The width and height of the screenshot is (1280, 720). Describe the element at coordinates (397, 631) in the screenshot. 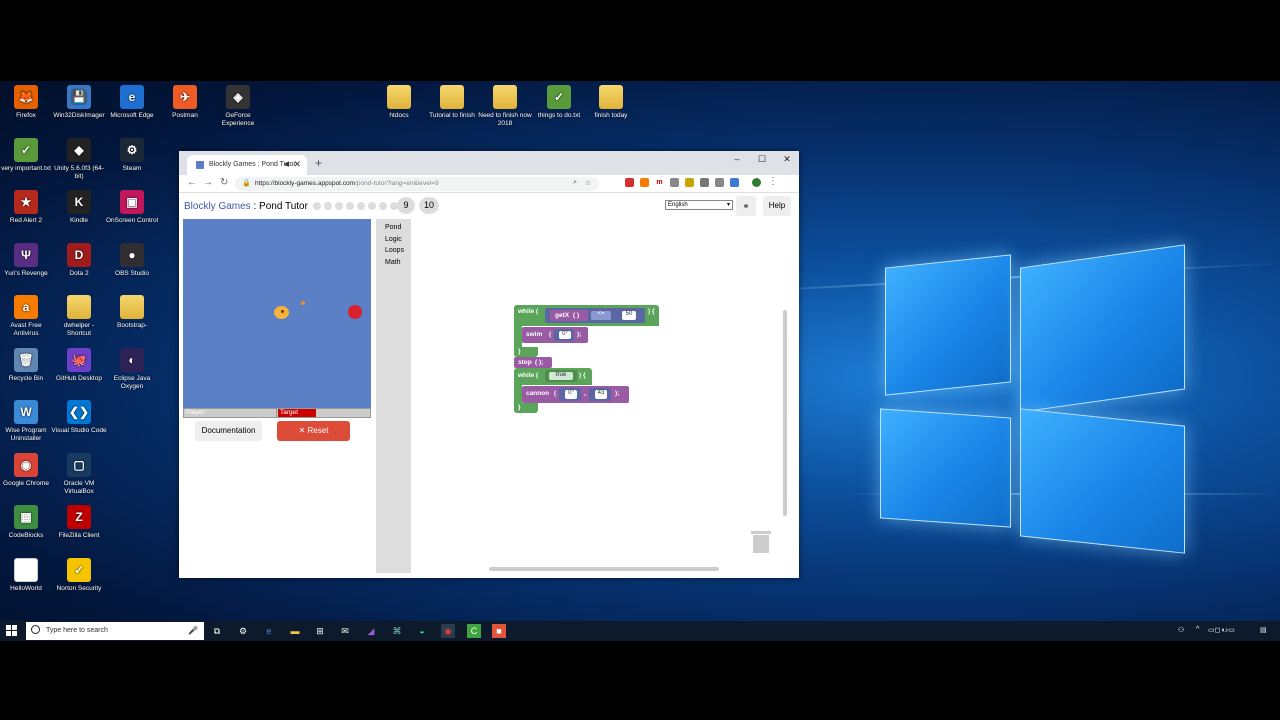

I see `gamepad-icon: ⌘` at that location.